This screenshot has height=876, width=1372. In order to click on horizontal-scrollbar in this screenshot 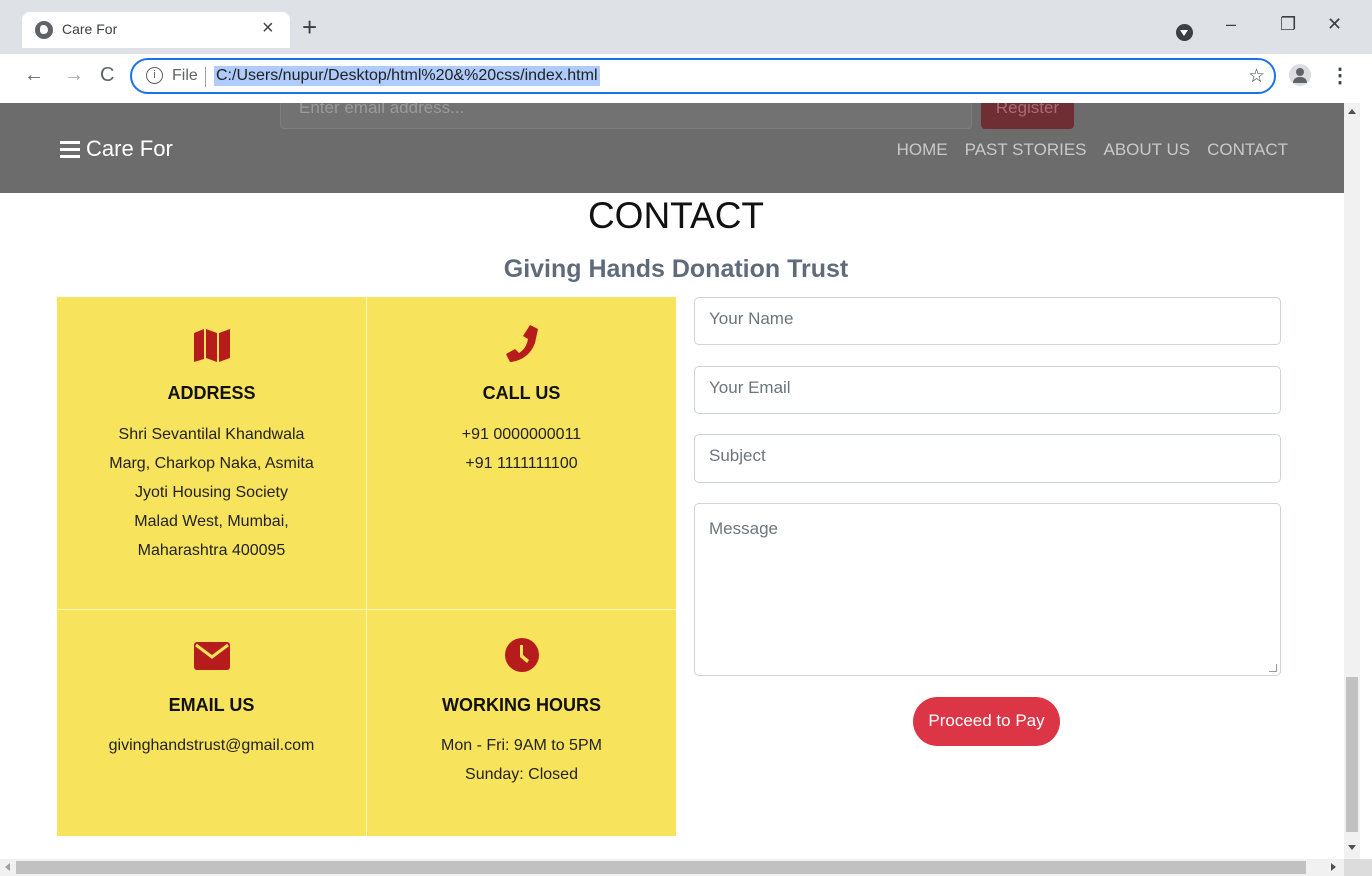, I will do `click(672, 867)`.